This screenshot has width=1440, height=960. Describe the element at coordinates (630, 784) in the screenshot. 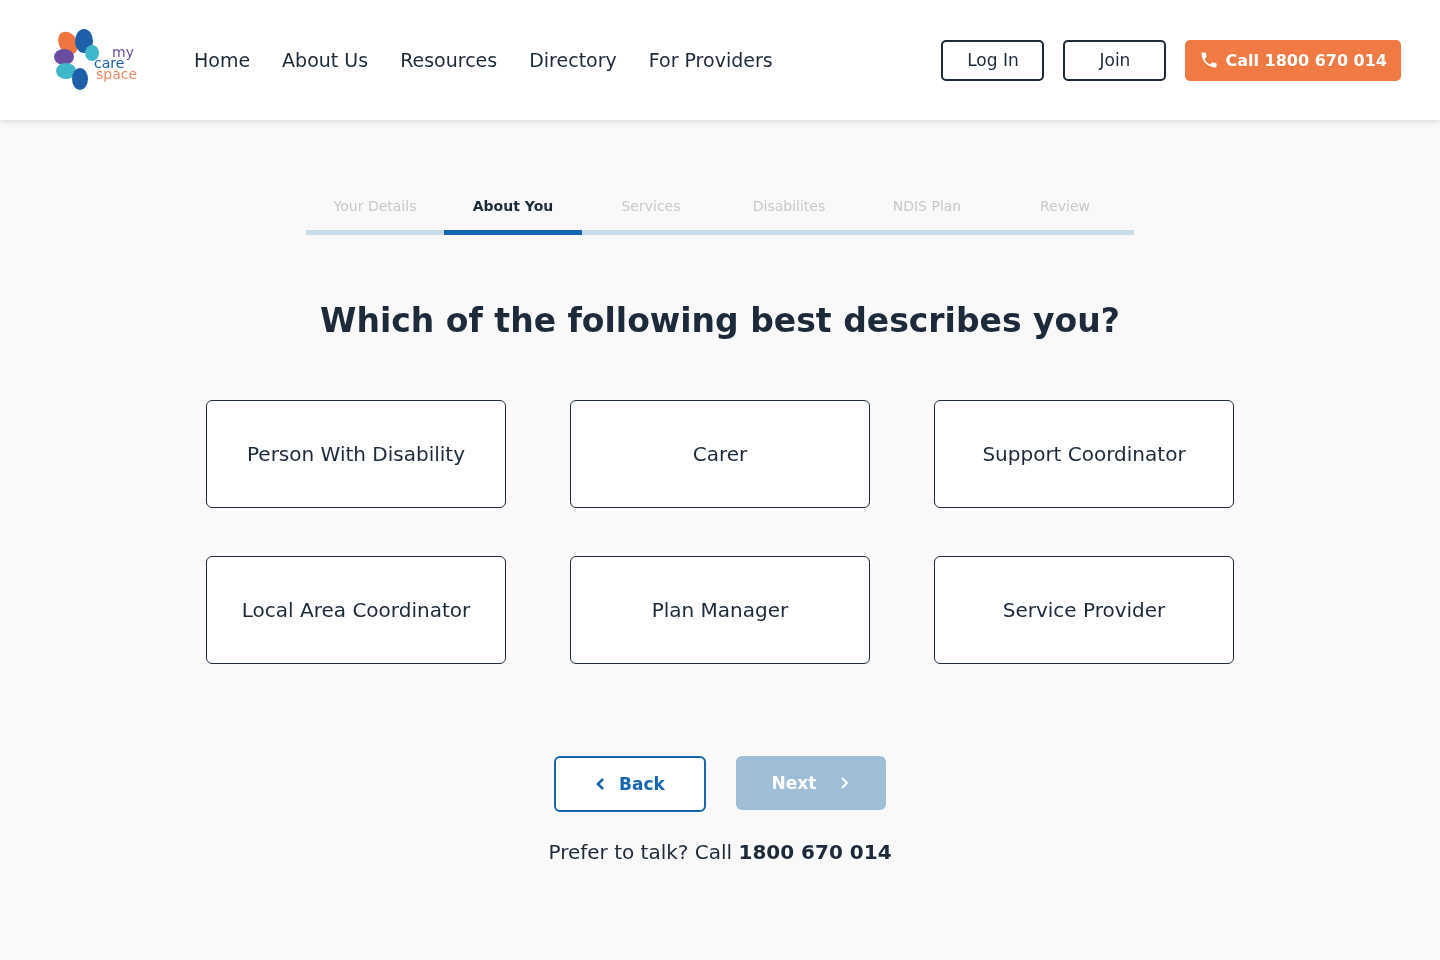

I see `back-button: Back` at that location.